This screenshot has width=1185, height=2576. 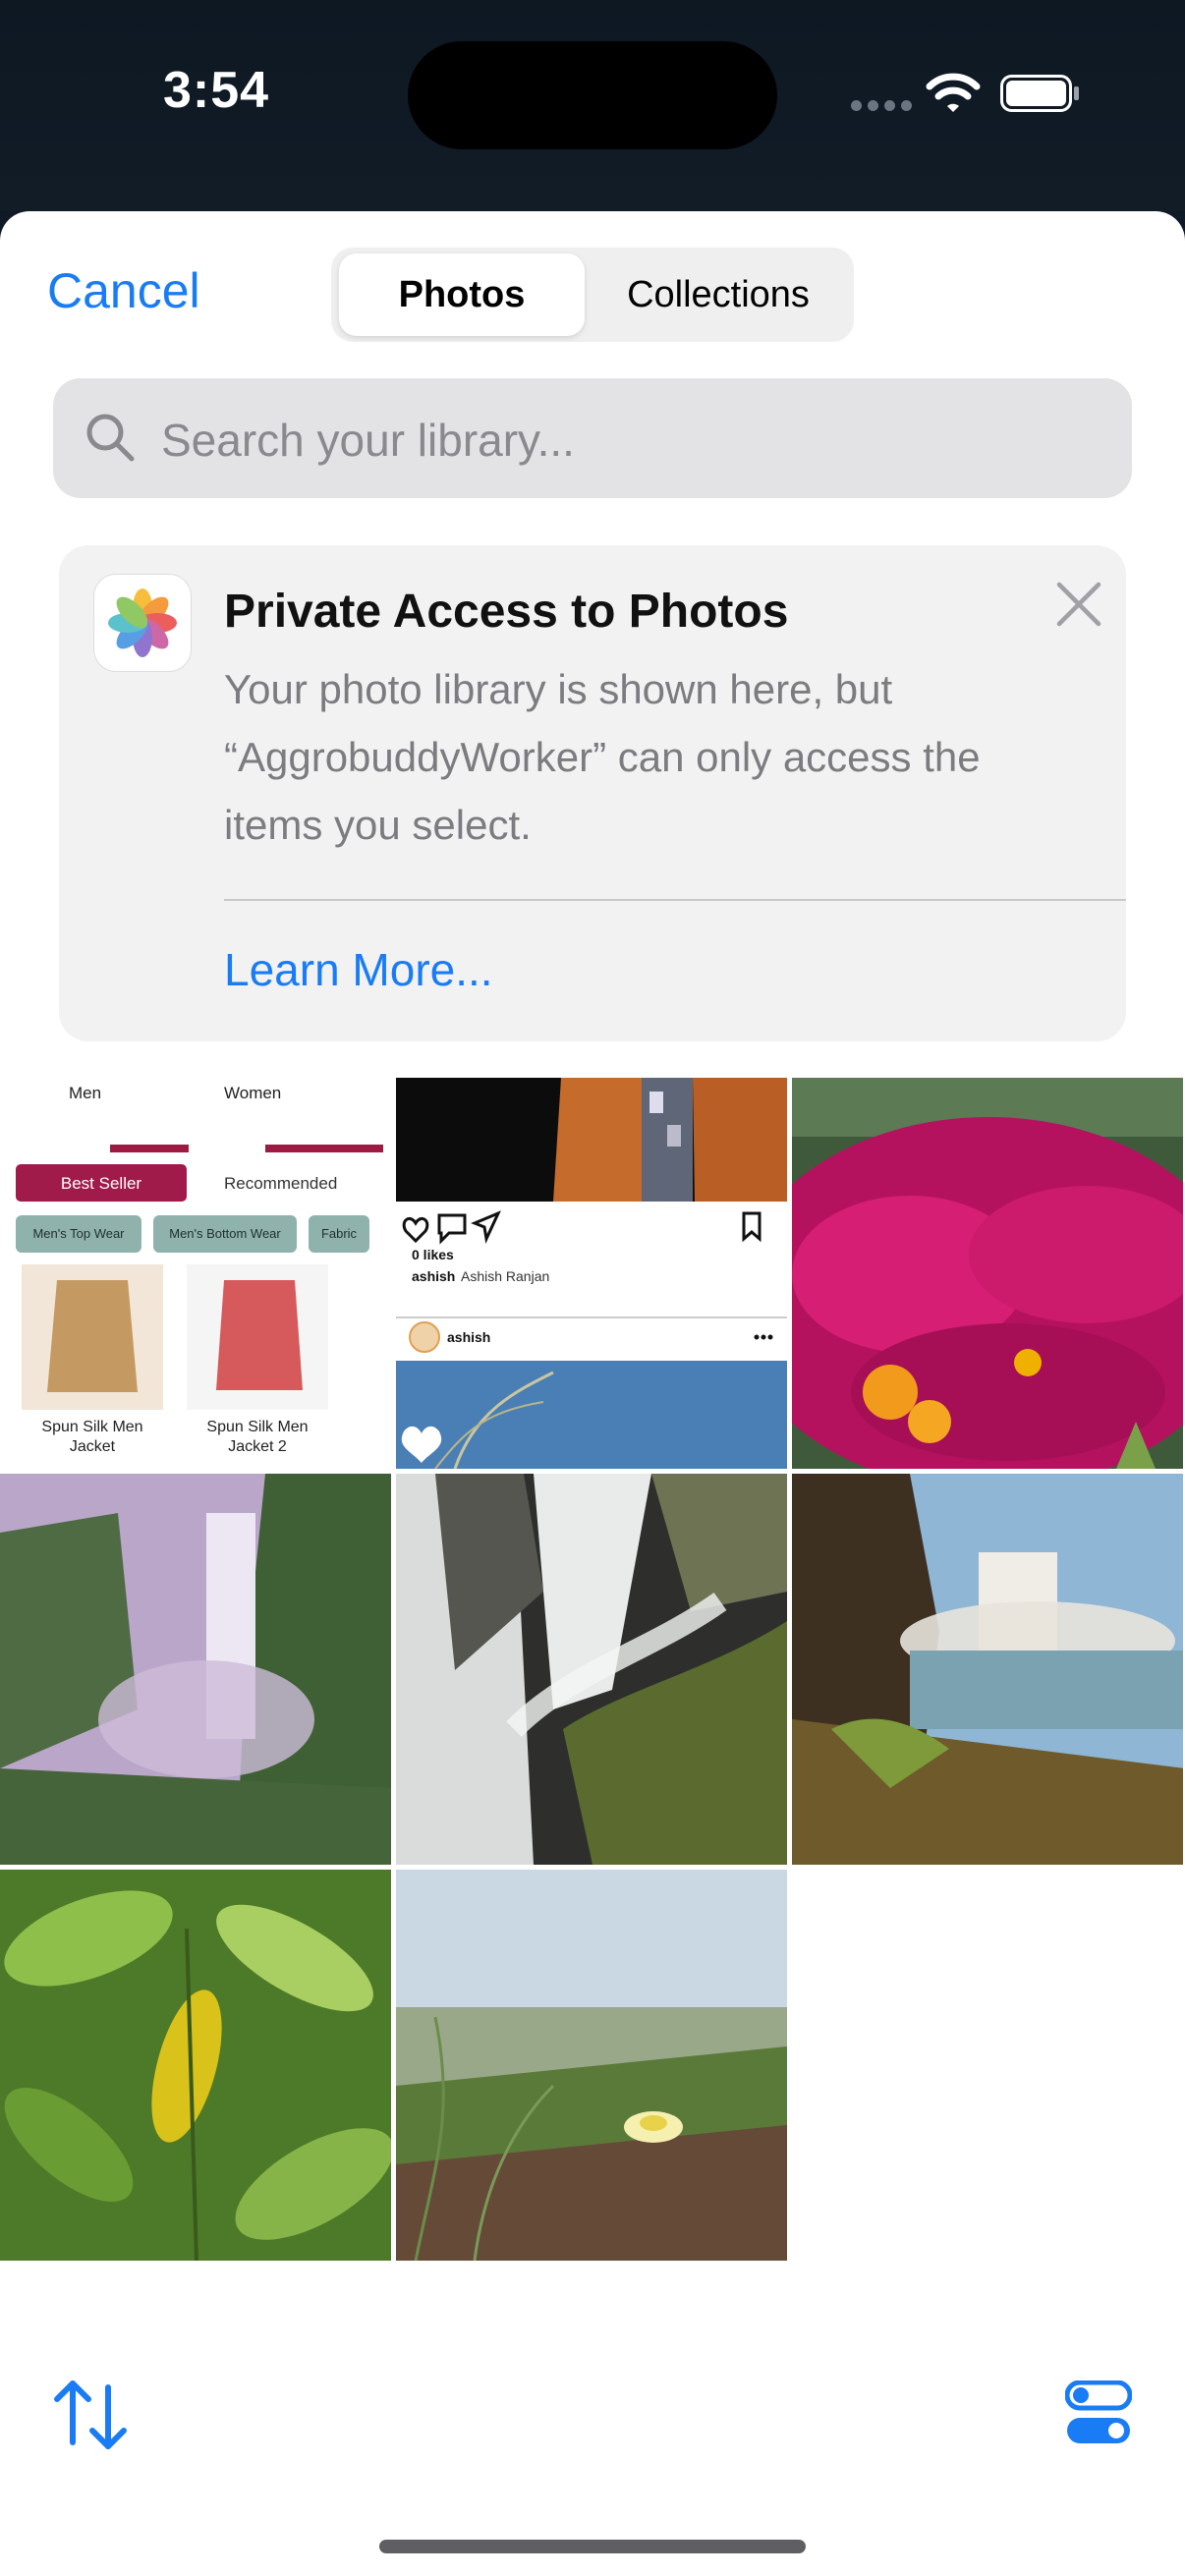 What do you see at coordinates (881, 105) in the screenshot?
I see `cellular-signal-icon` at bounding box center [881, 105].